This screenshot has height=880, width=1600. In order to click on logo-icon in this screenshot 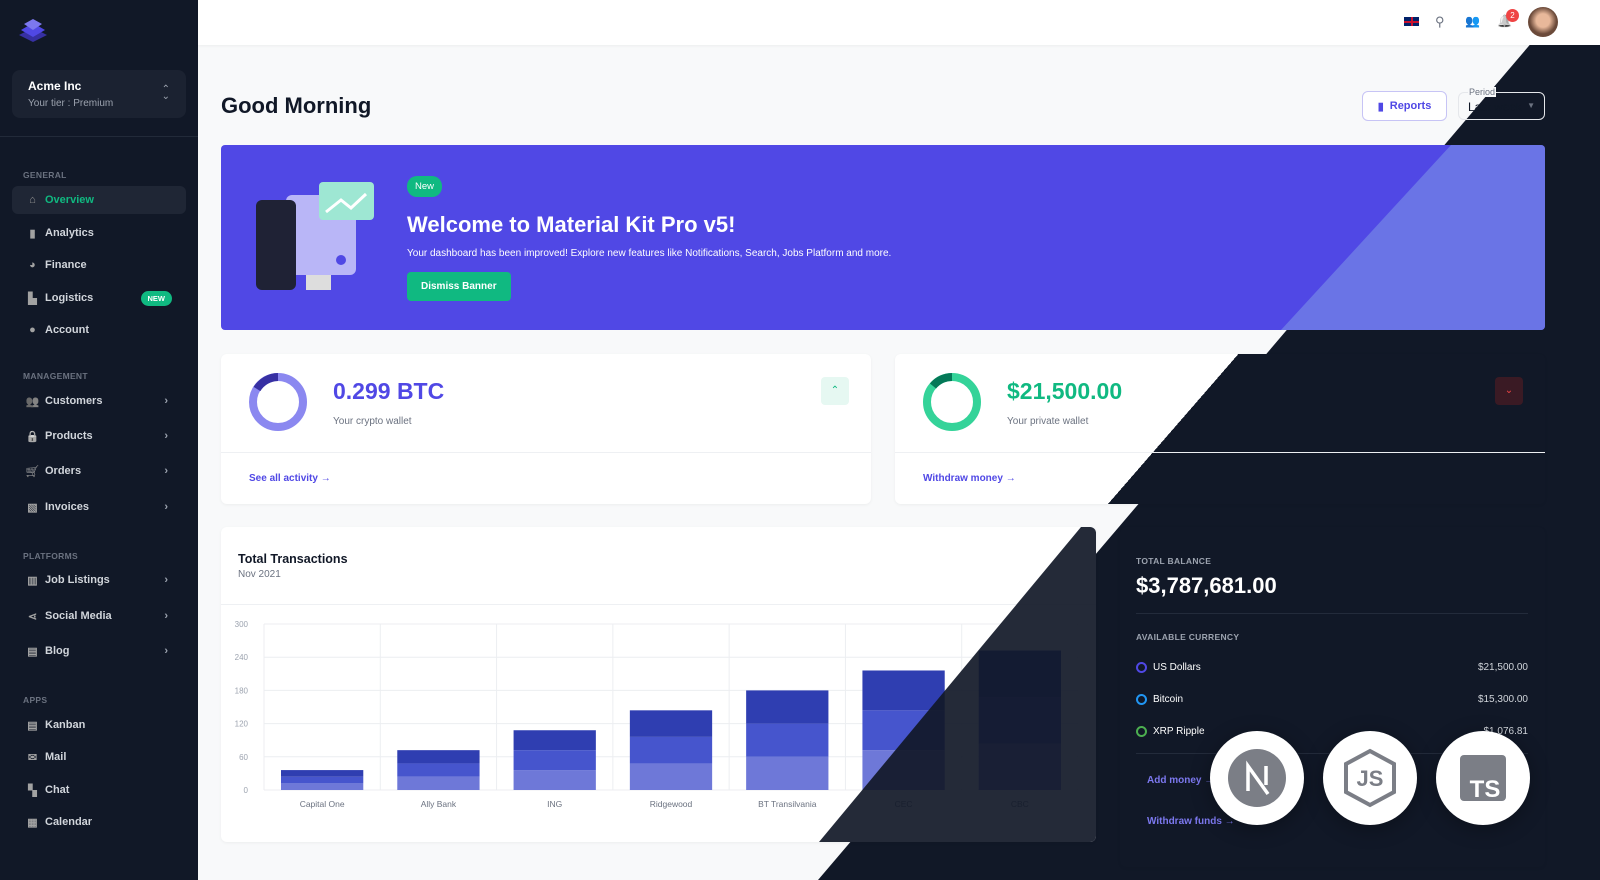, I will do `click(33, 33)`.